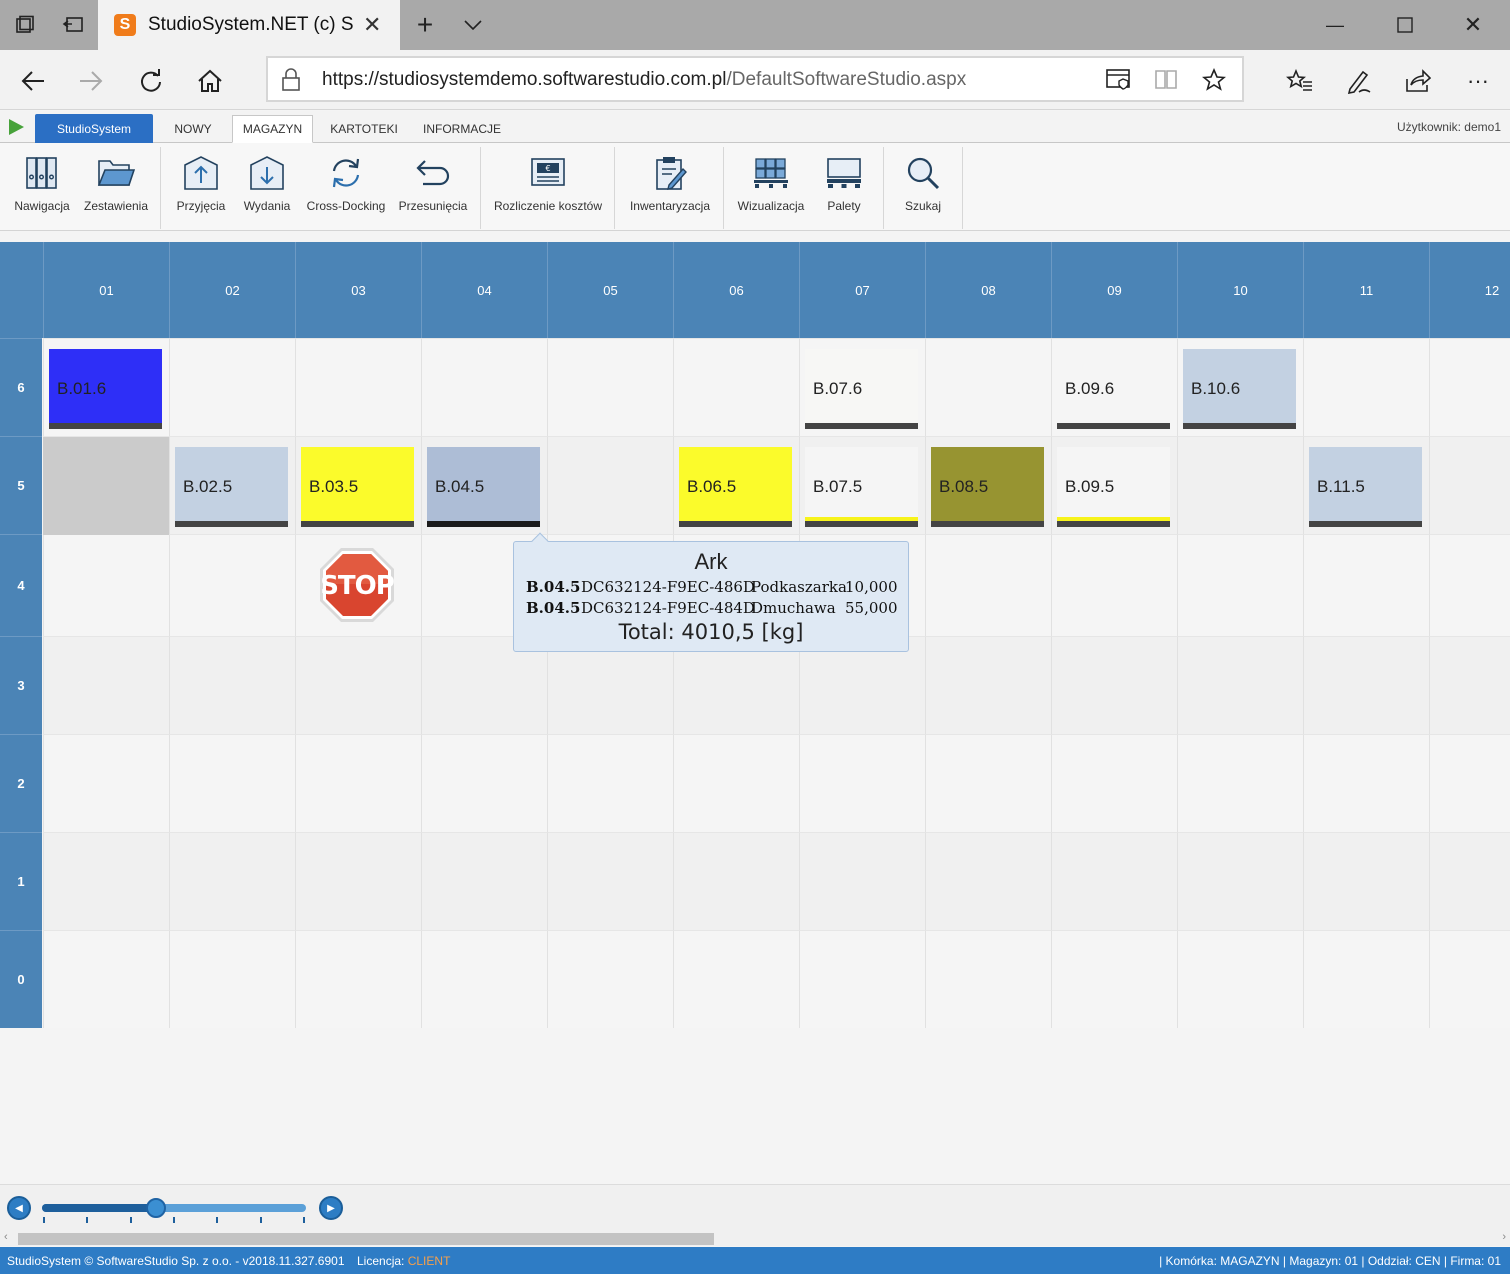  Describe the element at coordinates (1504, 1237) in the screenshot. I see `scroll-right-icon: ›` at that location.